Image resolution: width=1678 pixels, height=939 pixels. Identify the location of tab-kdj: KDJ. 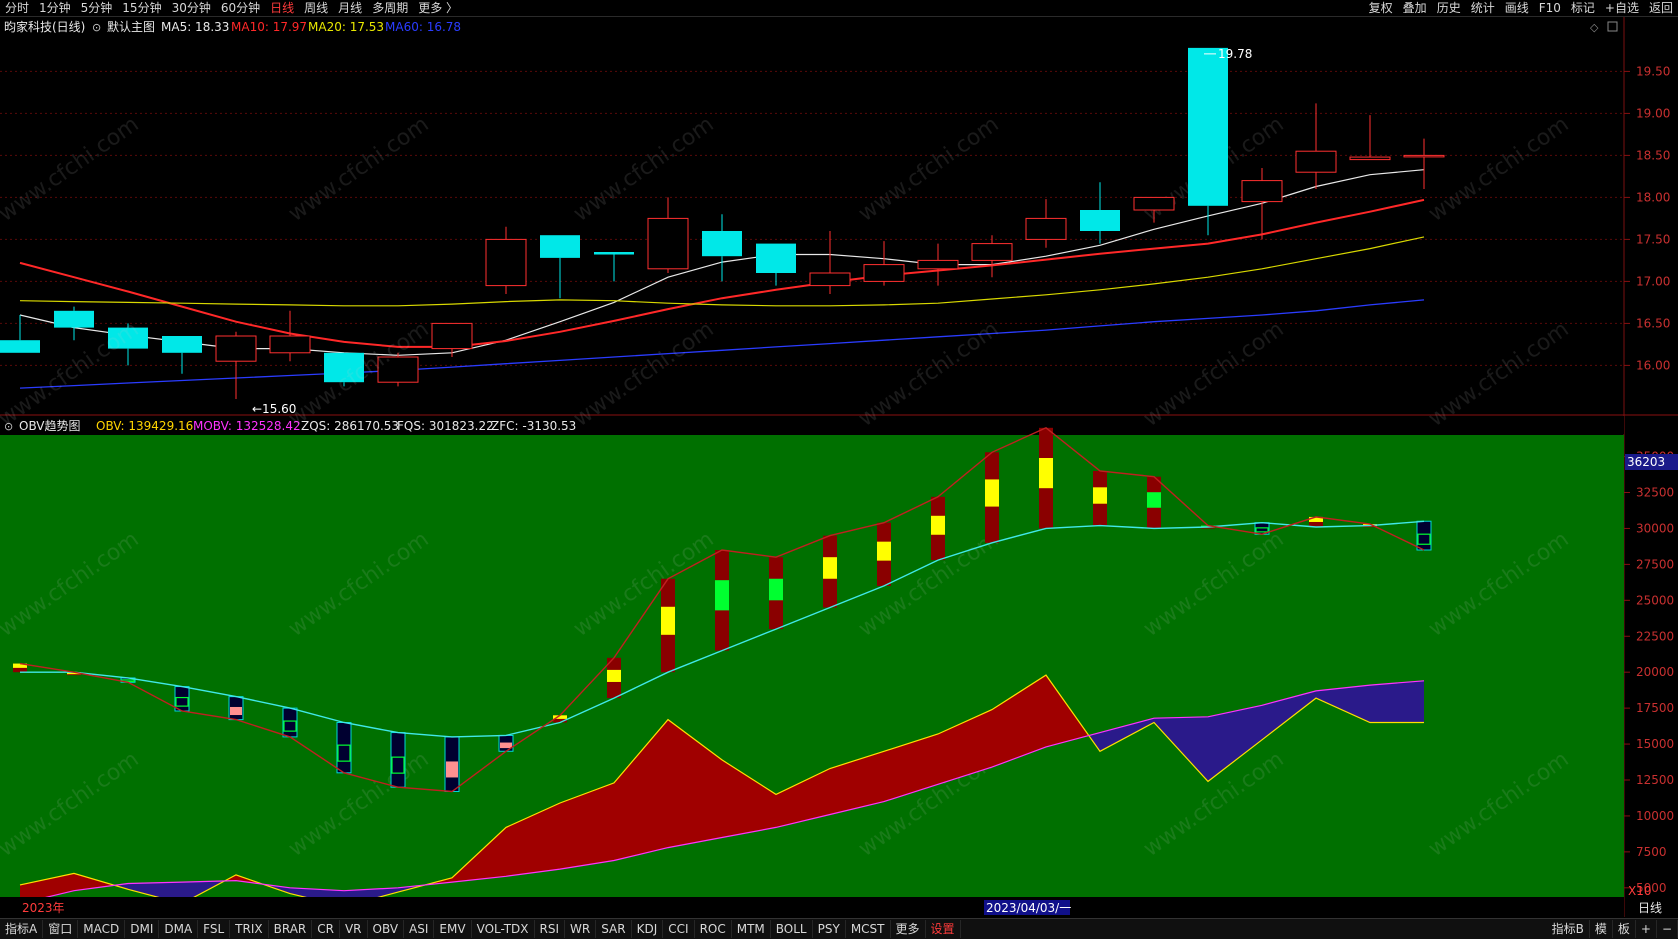
(648, 929).